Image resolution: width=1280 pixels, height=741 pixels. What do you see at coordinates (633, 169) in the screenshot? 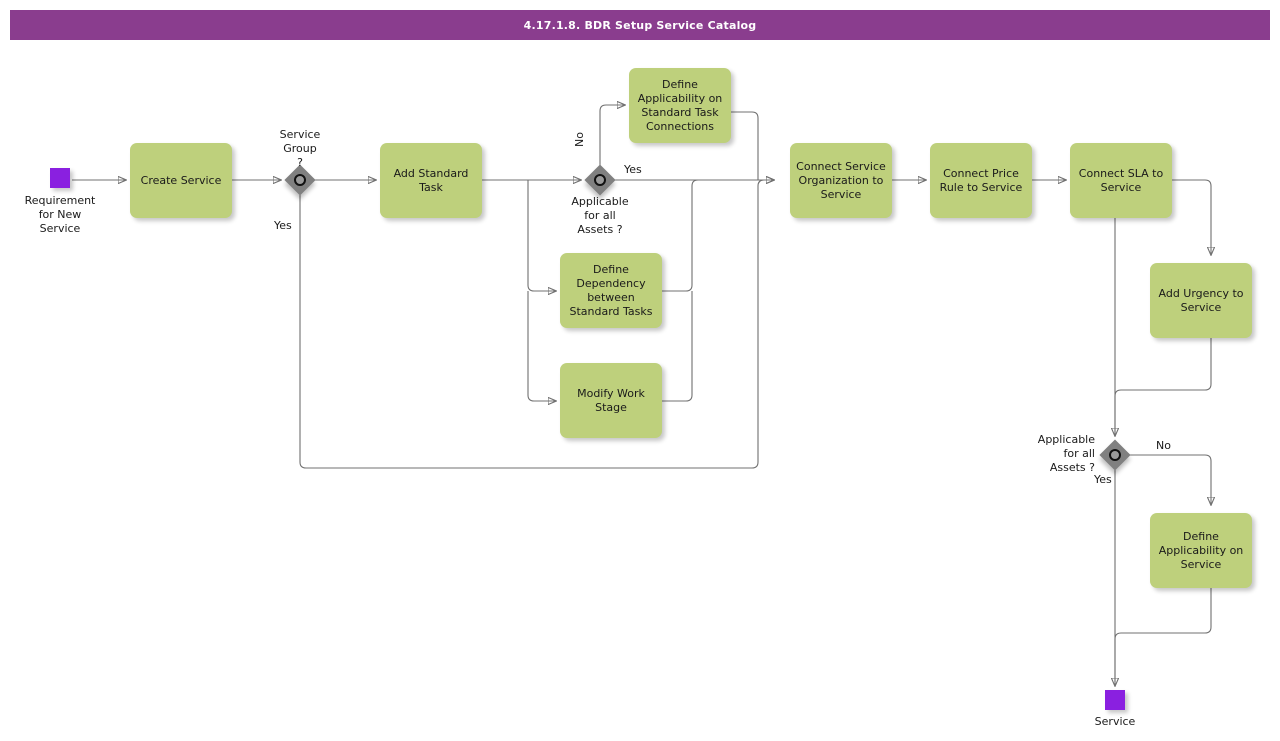
I see `edge-label-assets-1-yes: Yes` at bounding box center [633, 169].